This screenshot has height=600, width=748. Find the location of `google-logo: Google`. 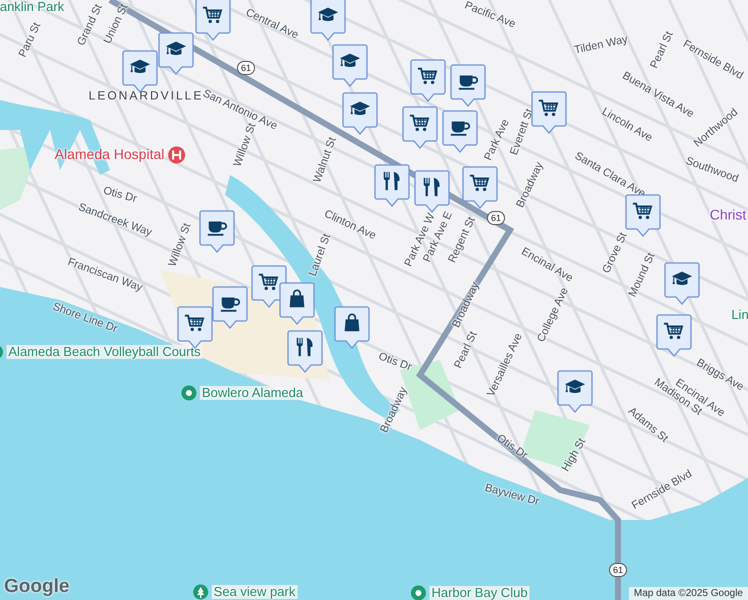

google-logo: Google is located at coordinates (37, 587).